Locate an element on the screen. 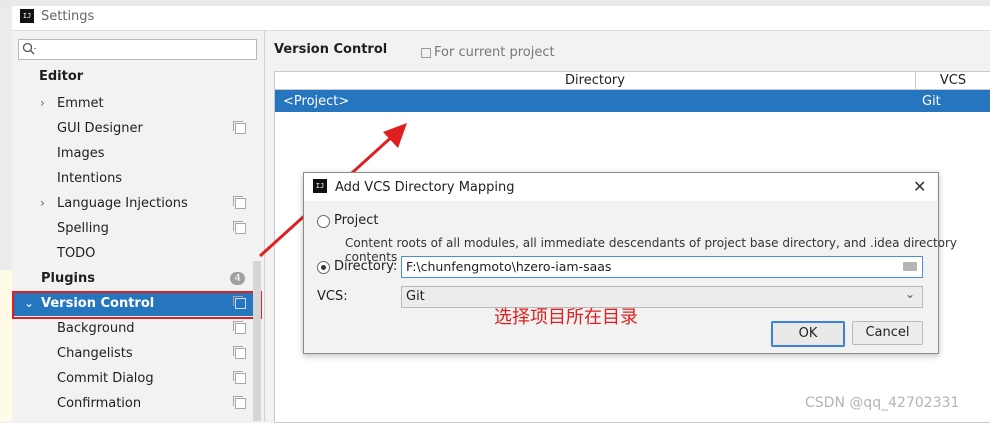 The height and width of the screenshot is (423, 990). ok-button: OK is located at coordinates (808, 334).